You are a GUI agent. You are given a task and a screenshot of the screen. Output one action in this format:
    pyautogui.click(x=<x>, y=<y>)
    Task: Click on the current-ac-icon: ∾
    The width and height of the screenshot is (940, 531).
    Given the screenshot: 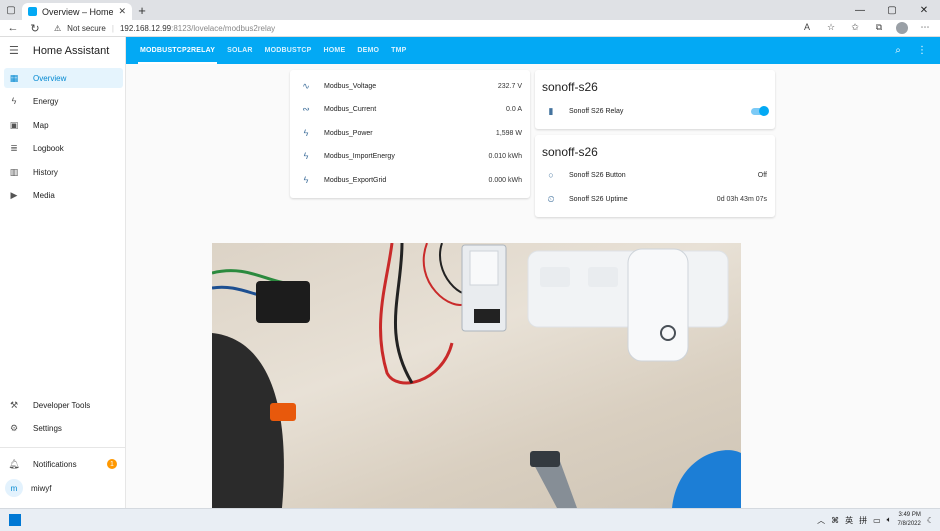 What is the action you would take?
    pyautogui.click(x=306, y=108)
    